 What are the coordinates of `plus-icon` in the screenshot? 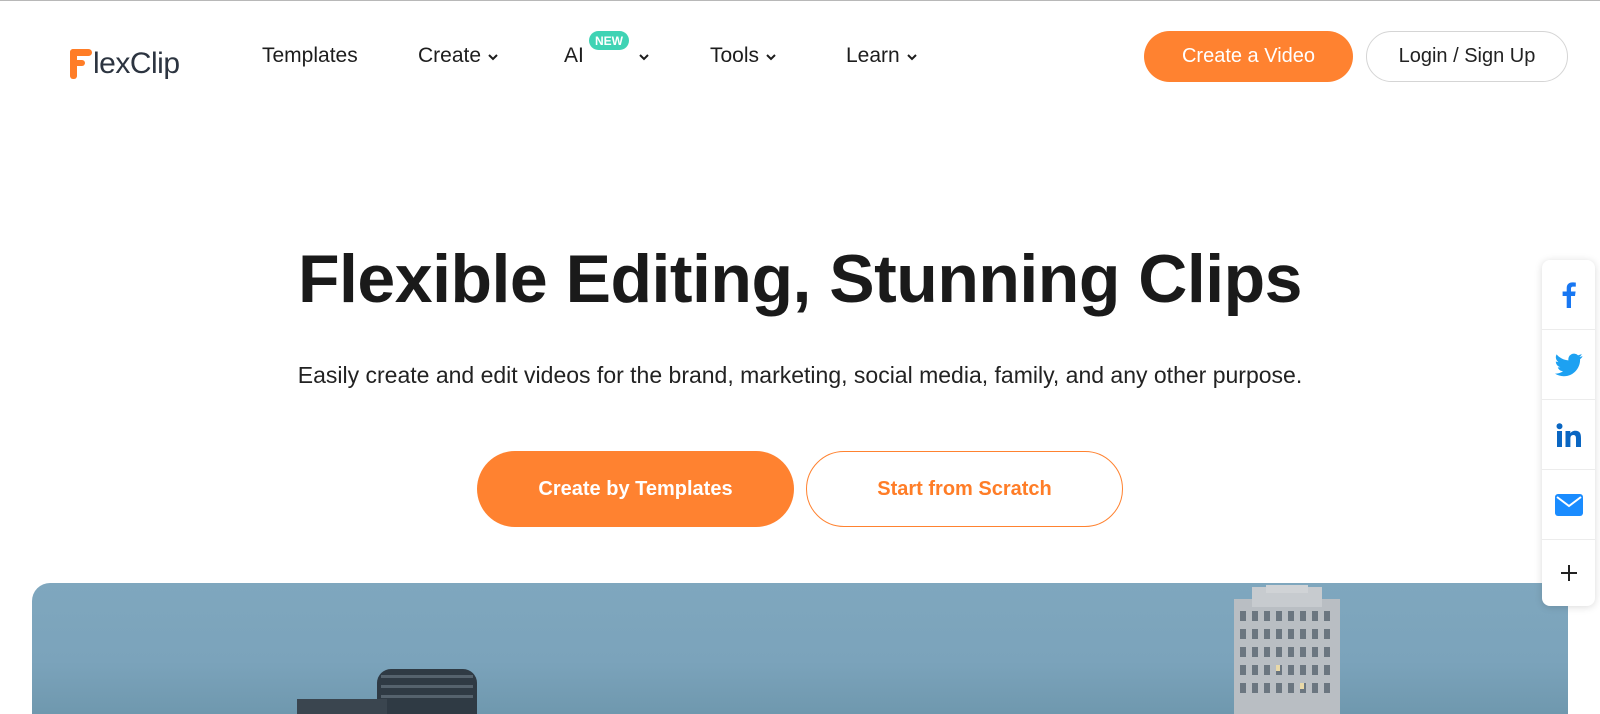 It's located at (1568, 573).